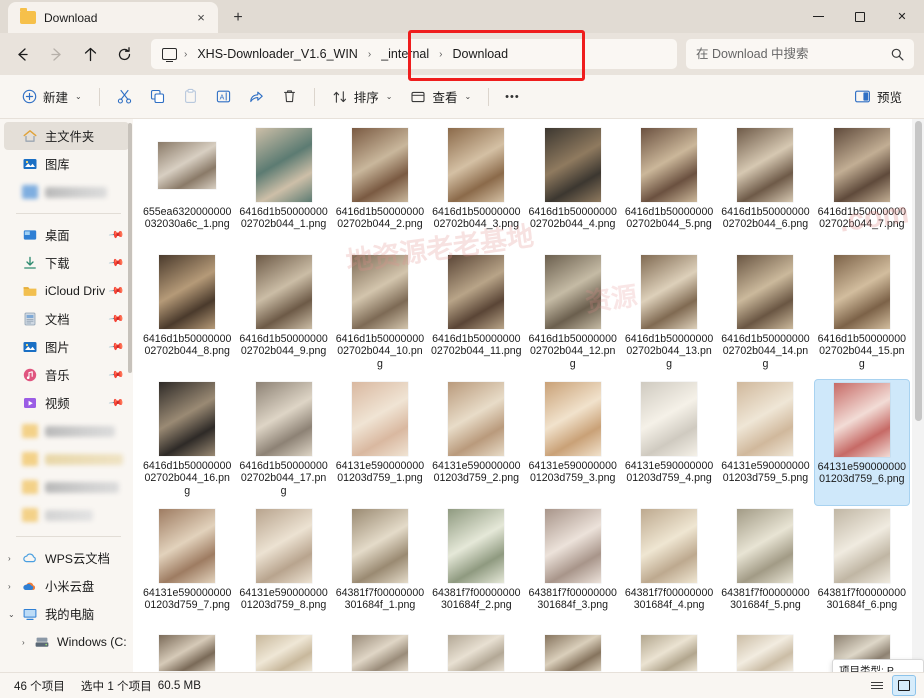 The width and height of the screenshot is (924, 698). What do you see at coordinates (187, 165) in the screenshot?
I see `file-thumbnail` at bounding box center [187, 165].